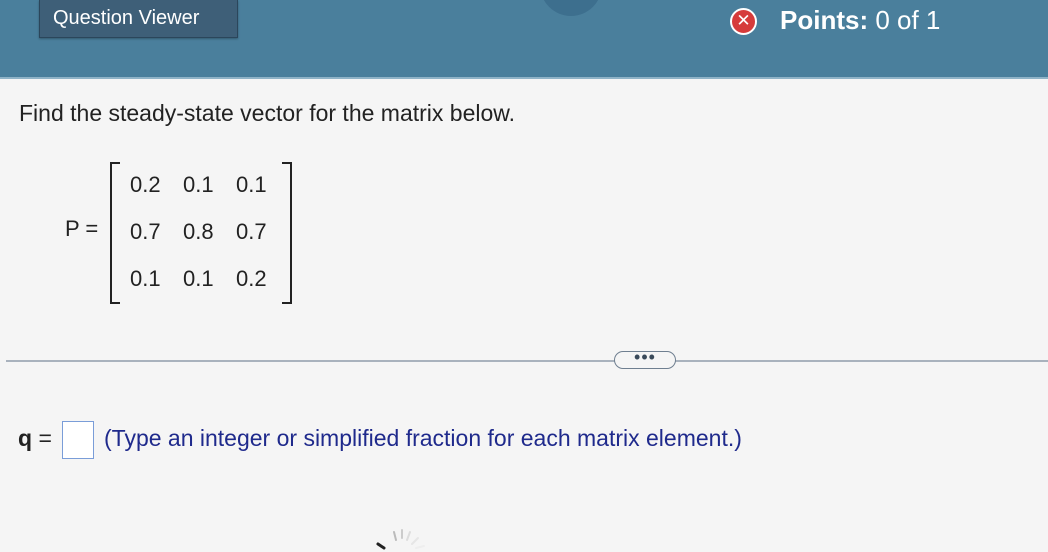  What do you see at coordinates (287, 233) in the screenshot?
I see `matrix-right-bracket` at bounding box center [287, 233].